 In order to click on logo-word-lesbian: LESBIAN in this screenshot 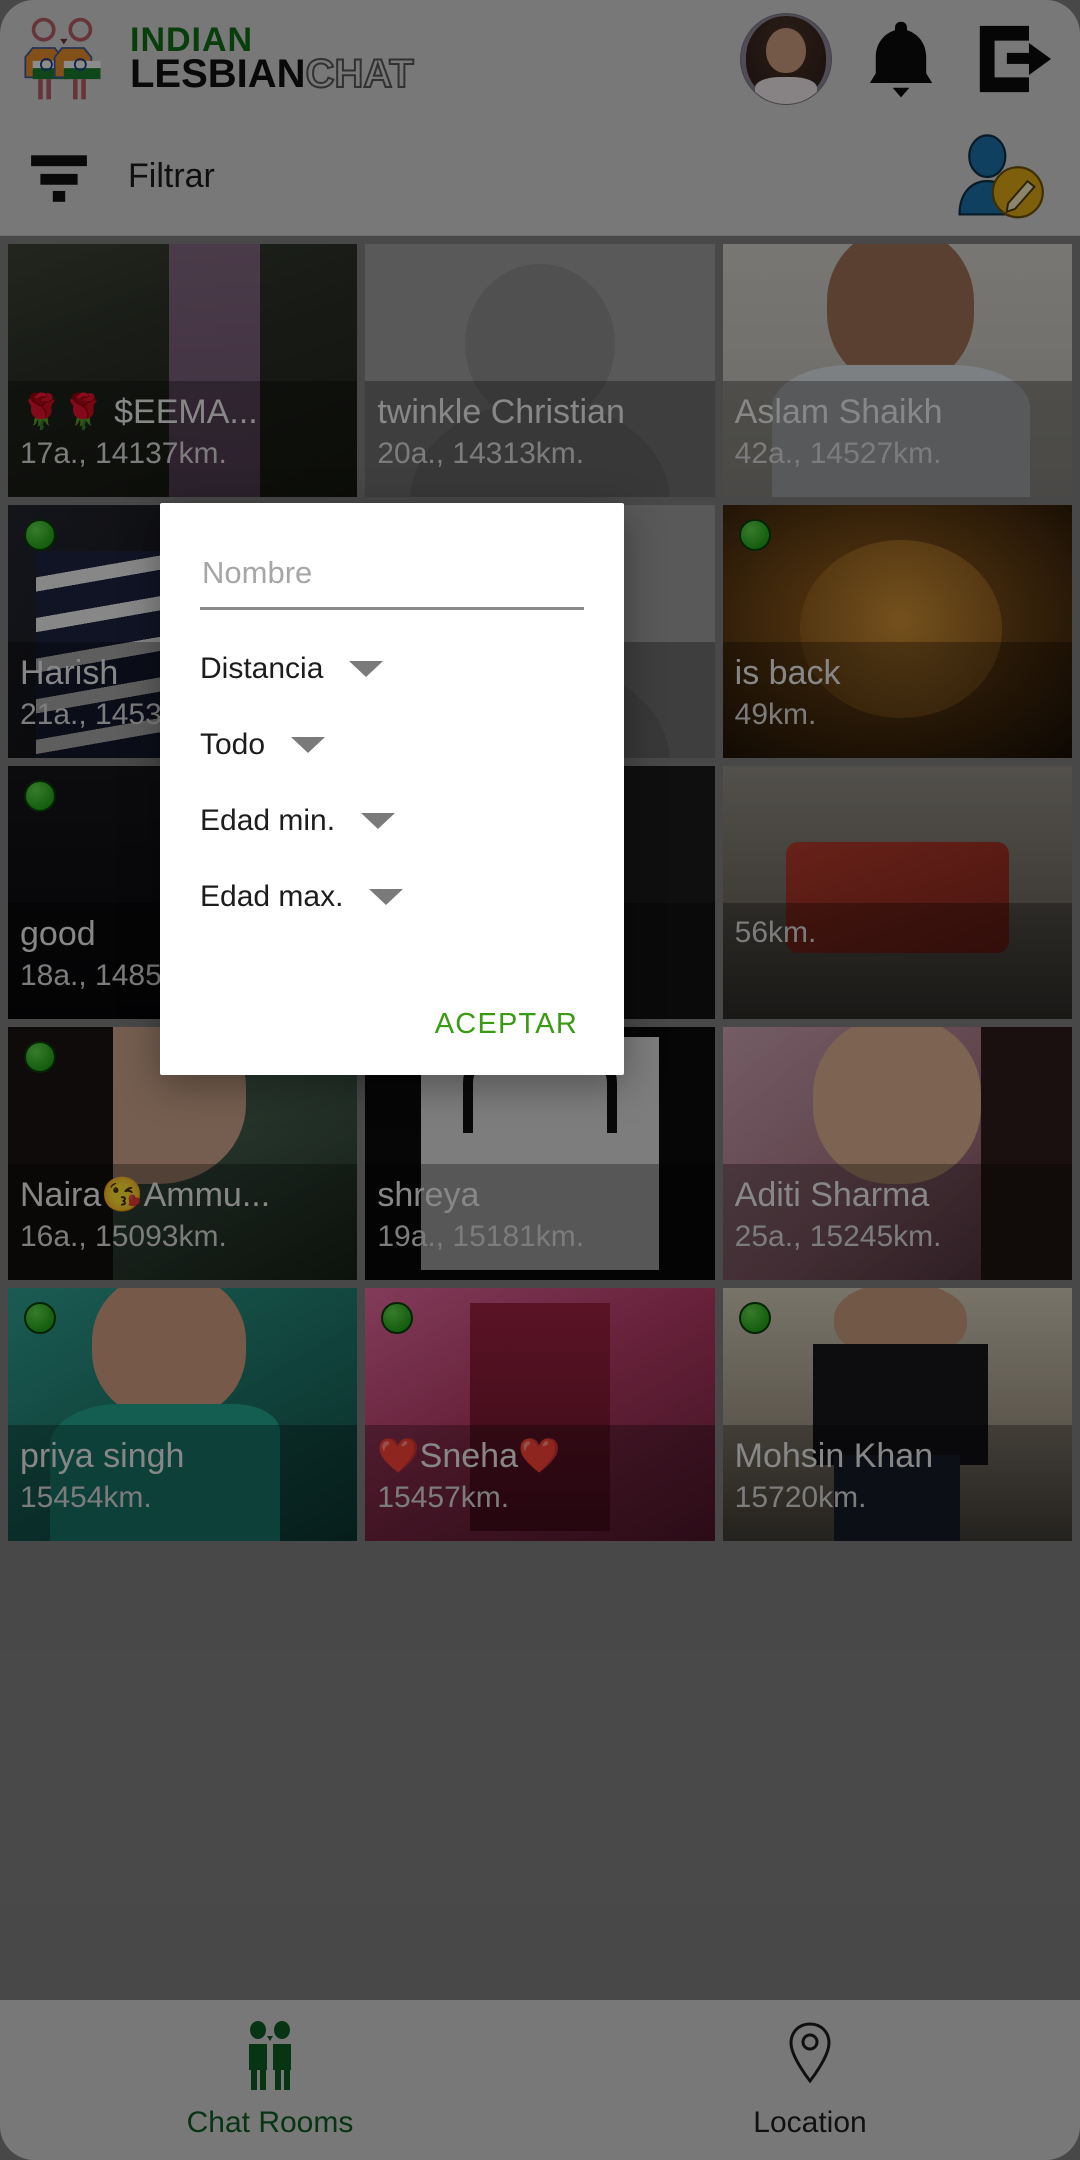, I will do `click(218, 74)`.